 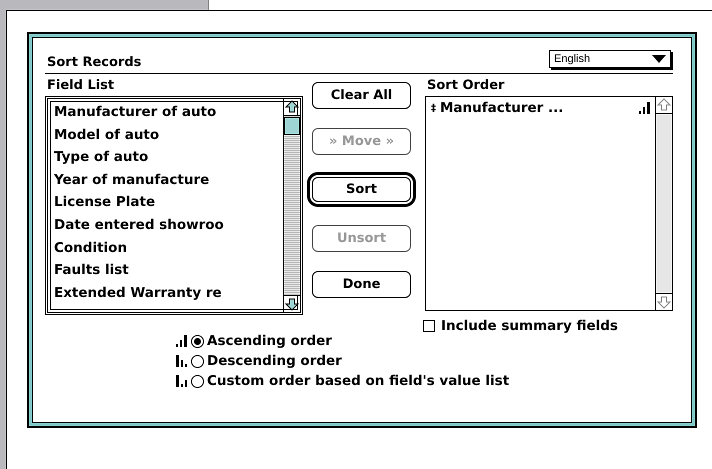 I want to click on checkbox, so click(x=429, y=326).